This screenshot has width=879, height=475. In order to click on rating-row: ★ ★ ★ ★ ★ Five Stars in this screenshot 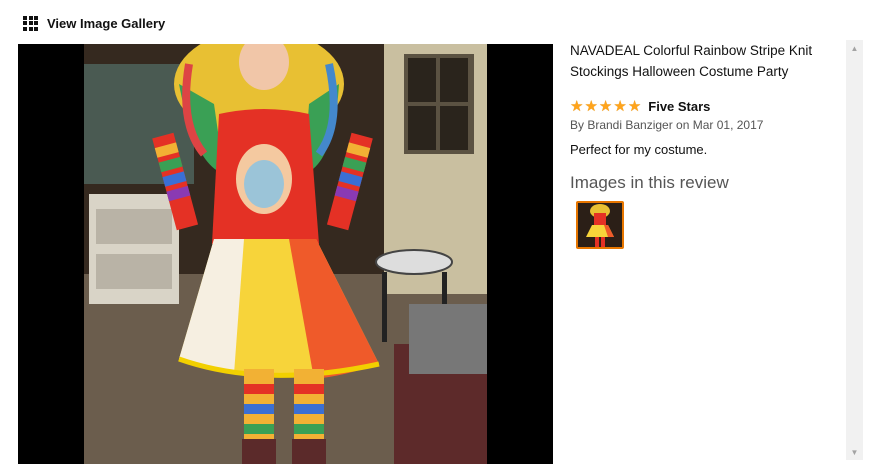, I will do `click(705, 106)`.